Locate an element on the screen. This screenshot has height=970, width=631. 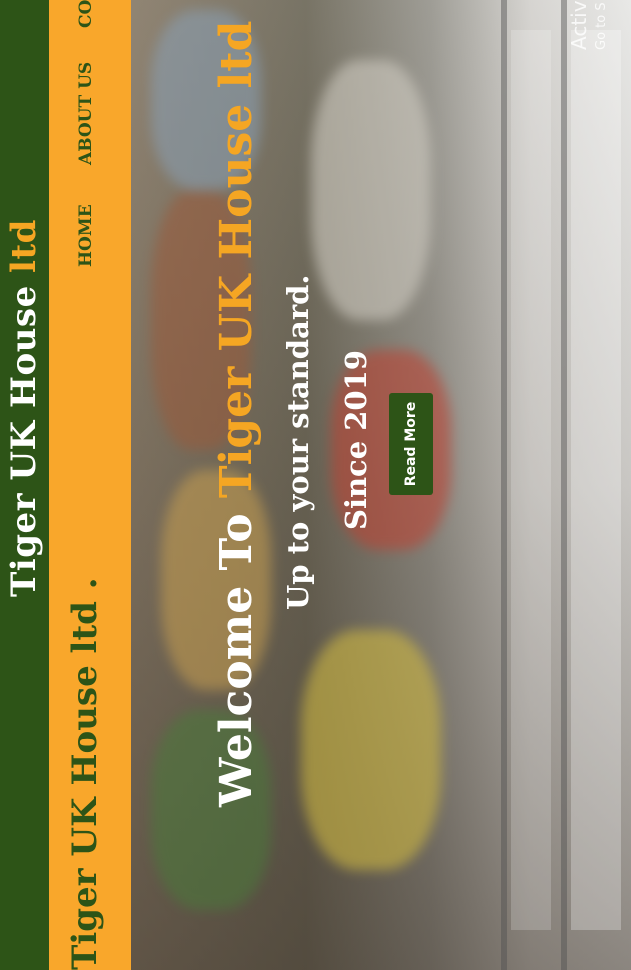
top-bar: Tiger UK House ltd is located at coordinates (24, 485).